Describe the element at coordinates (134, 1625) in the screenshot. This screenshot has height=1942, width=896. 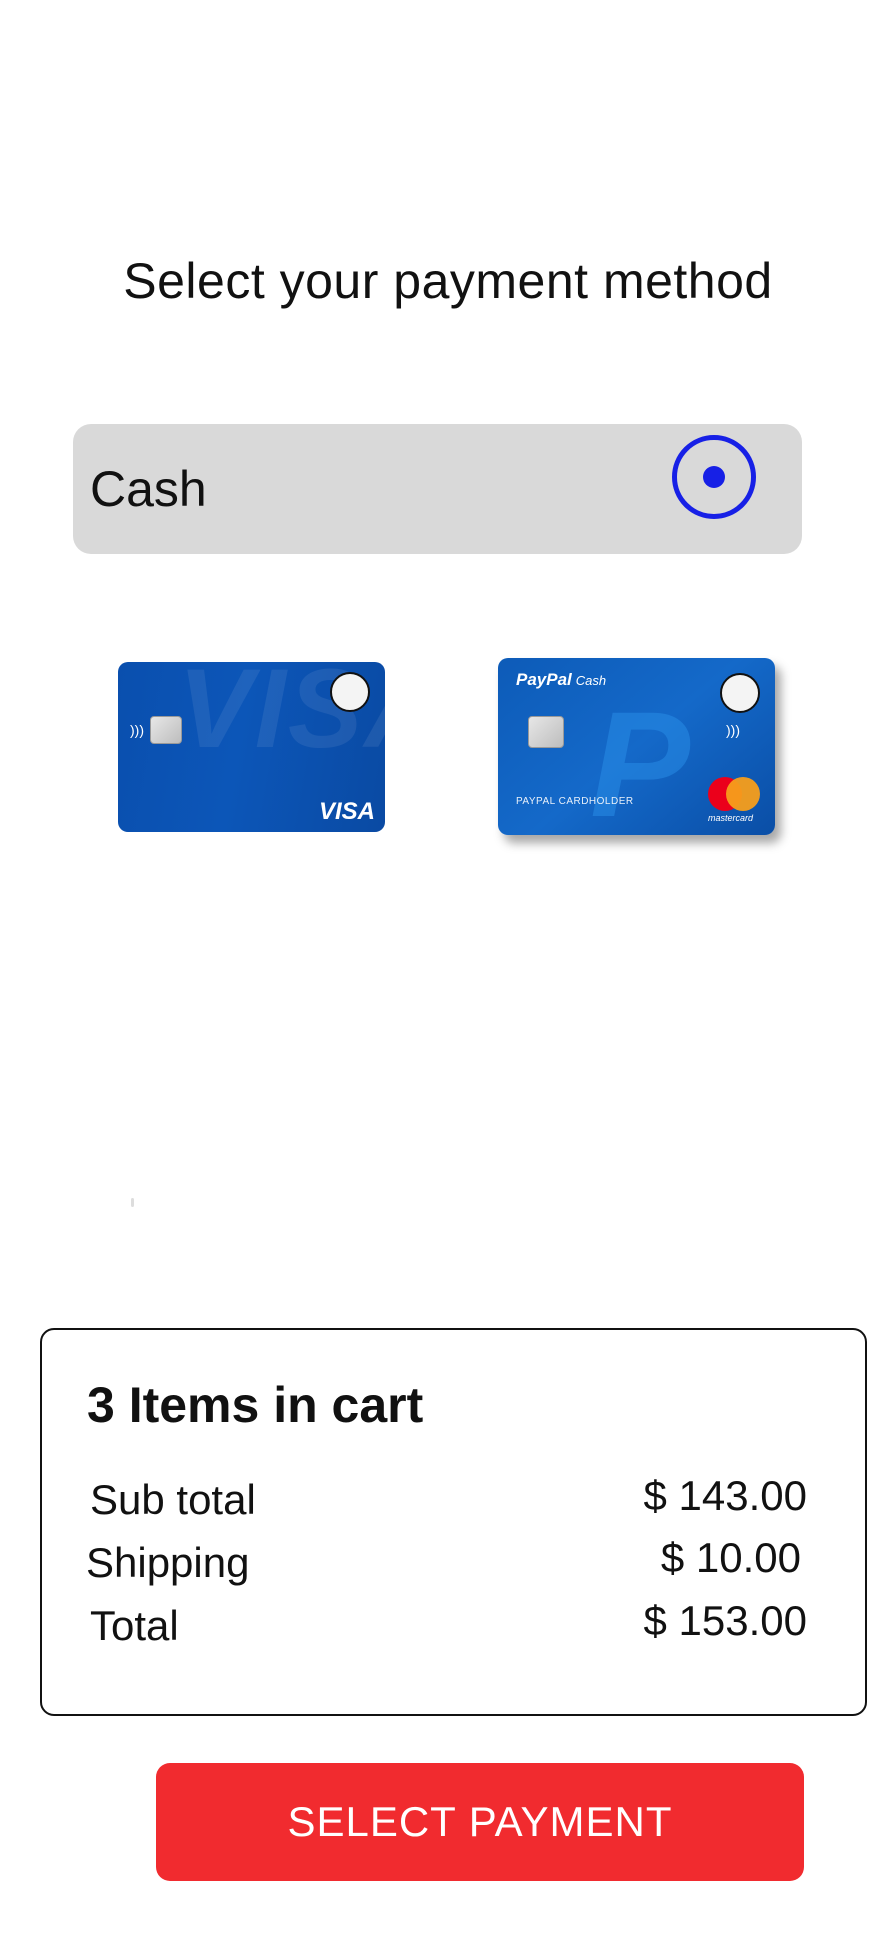
I see `total-label: Total` at that location.